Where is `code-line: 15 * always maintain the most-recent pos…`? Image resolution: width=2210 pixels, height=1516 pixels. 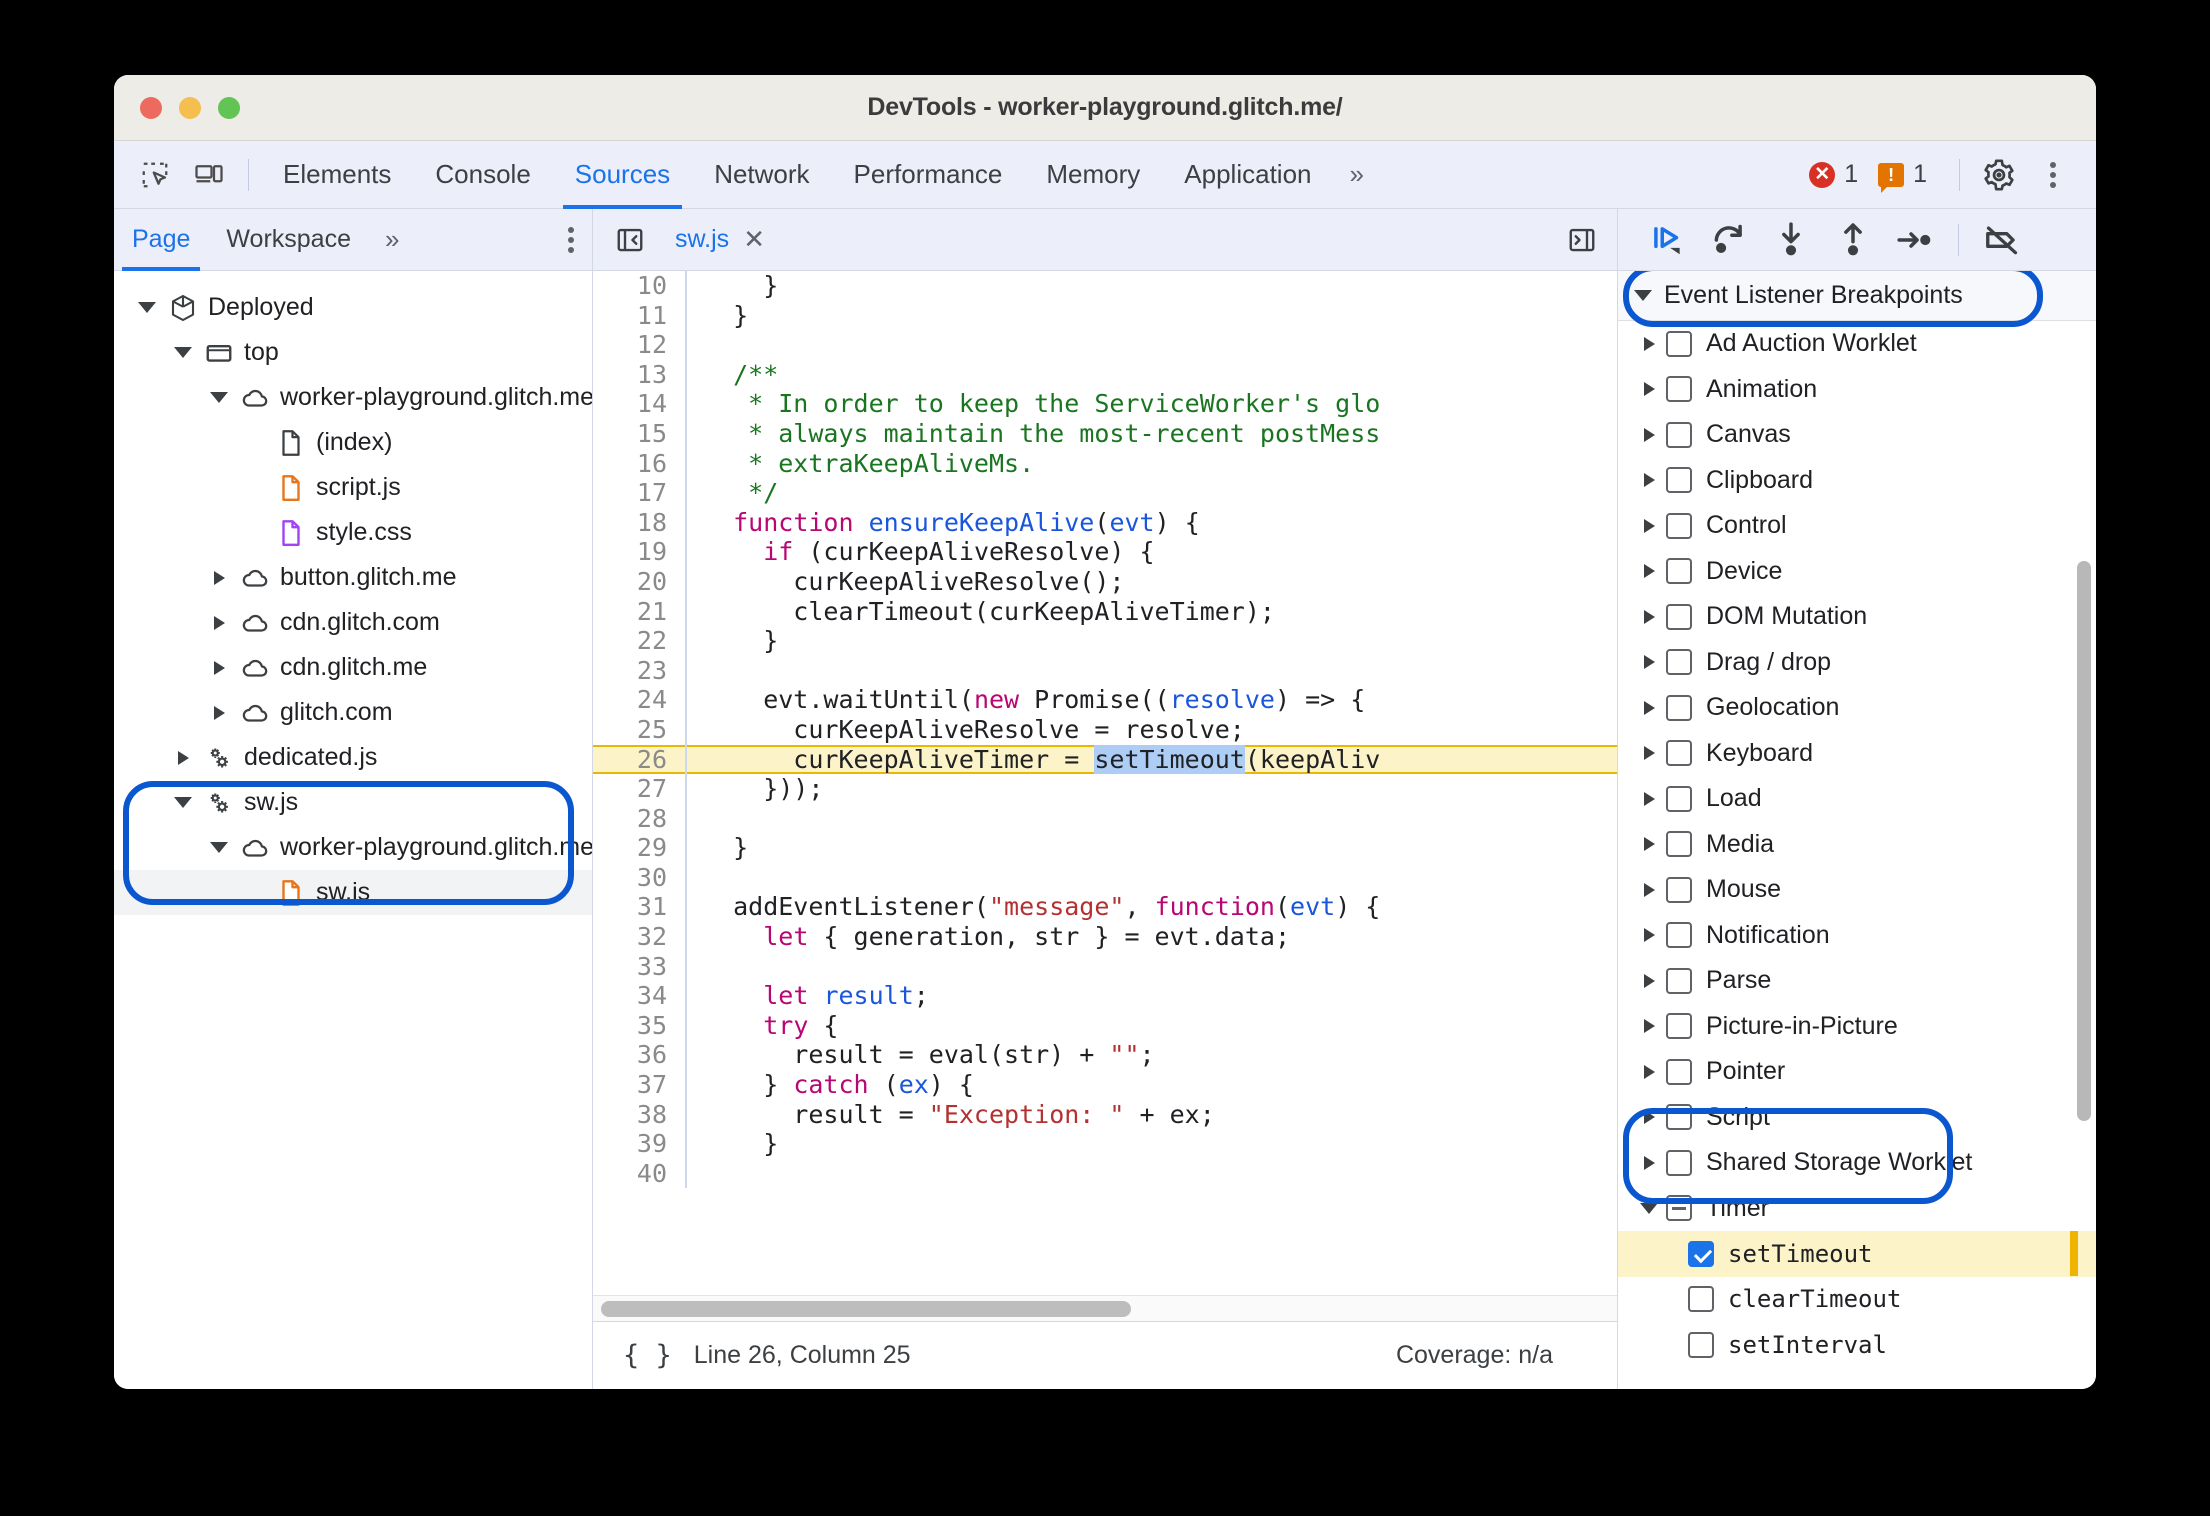 code-line: 15 * always maintain the most-recent pos… is located at coordinates (1105, 433).